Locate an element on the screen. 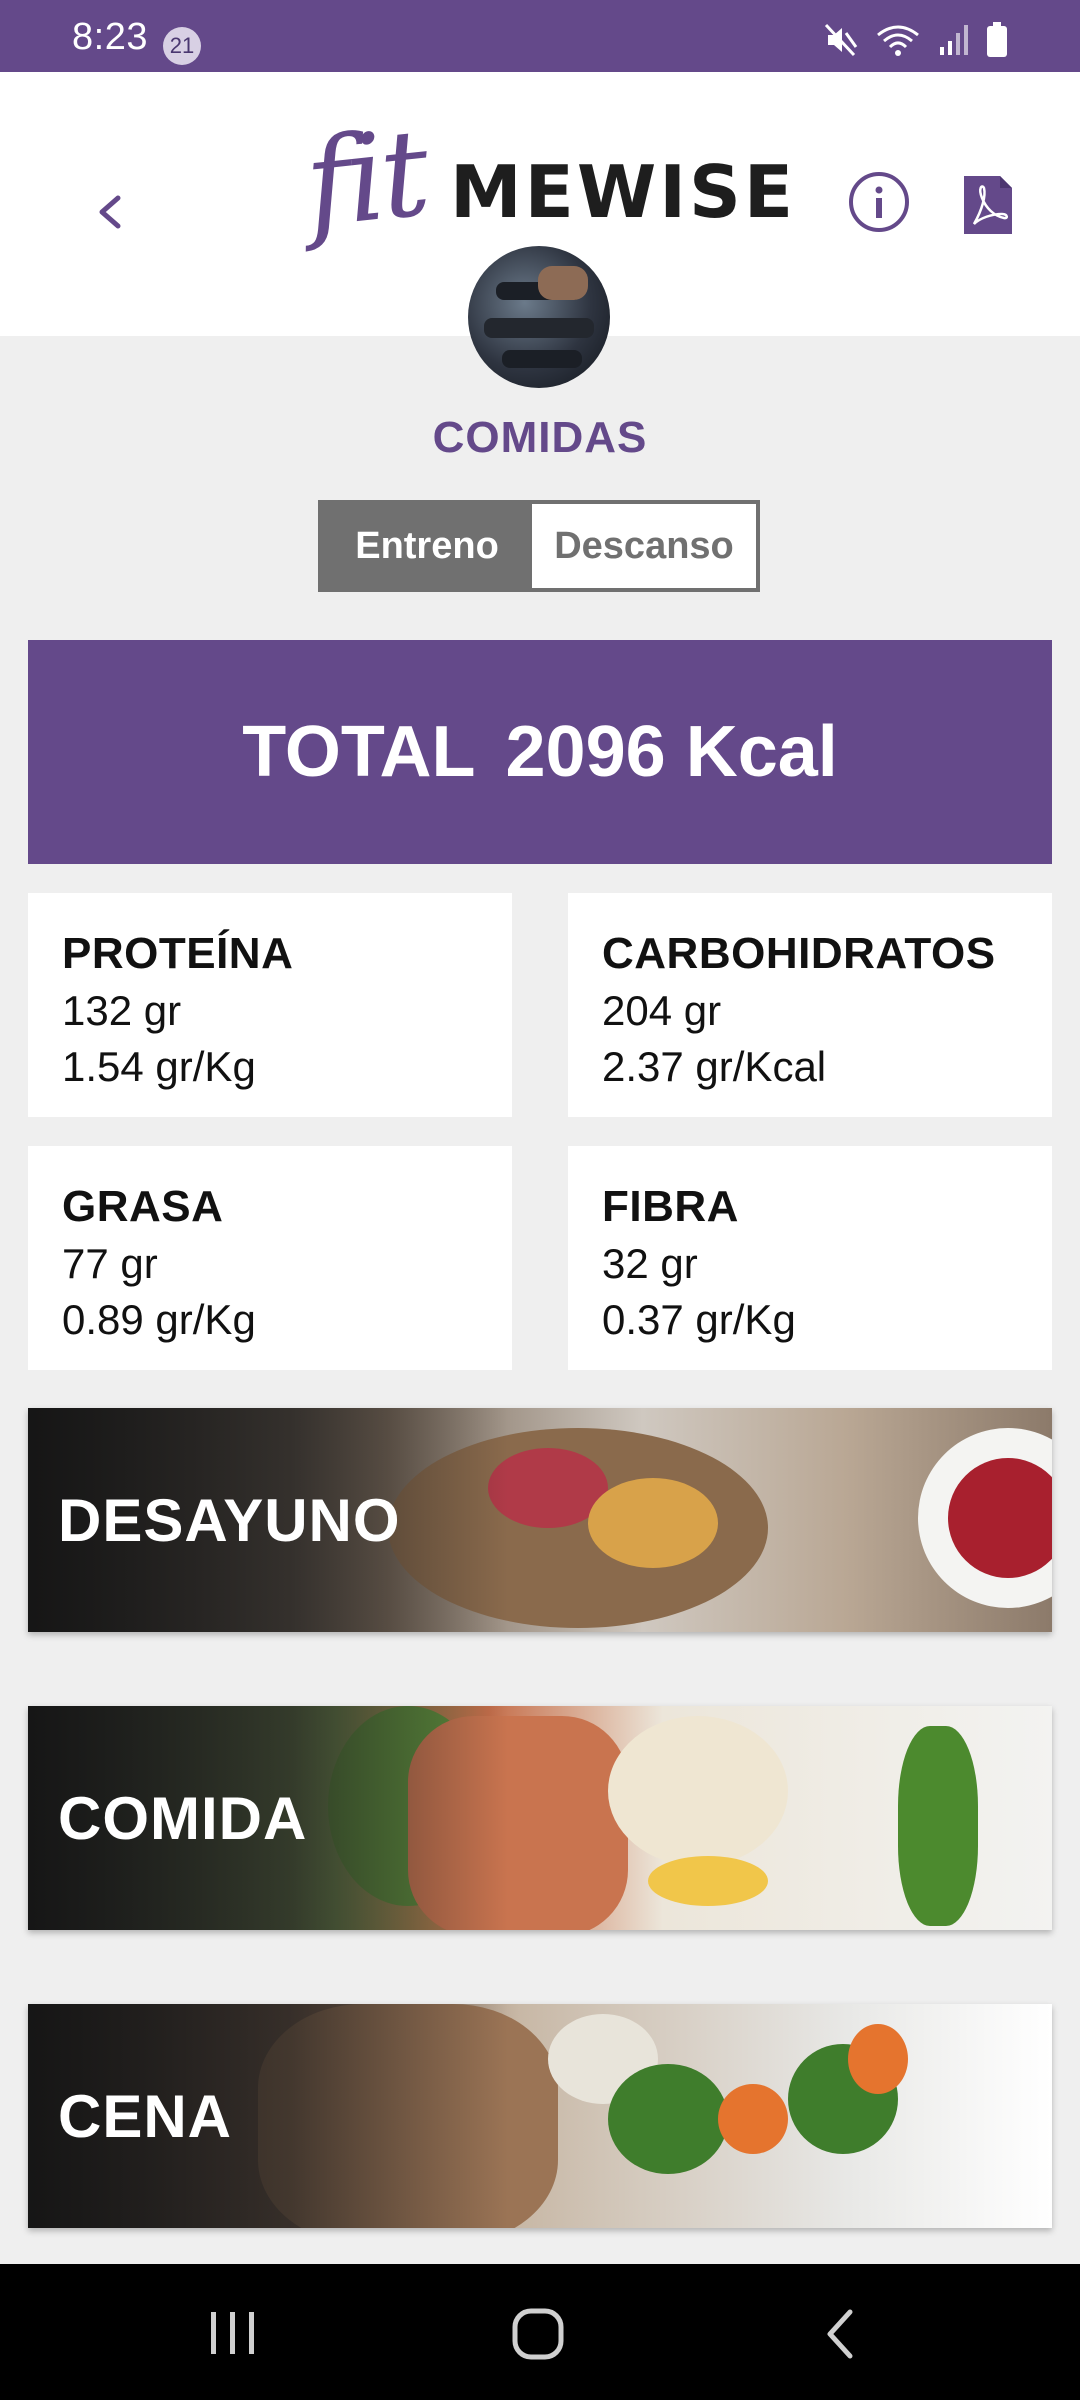 Image resolution: width=1080 pixels, height=2400 pixels. status-bar: 8:23 21 is located at coordinates (540, 36).